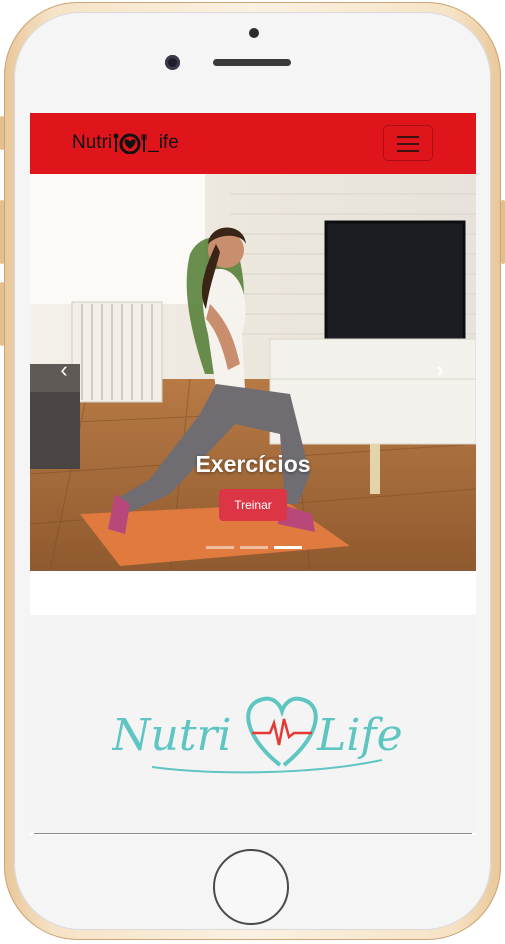 This screenshot has width=505, height=944. What do you see at coordinates (359, 735) in the screenshot?
I see `logo-text-right: Life` at bounding box center [359, 735].